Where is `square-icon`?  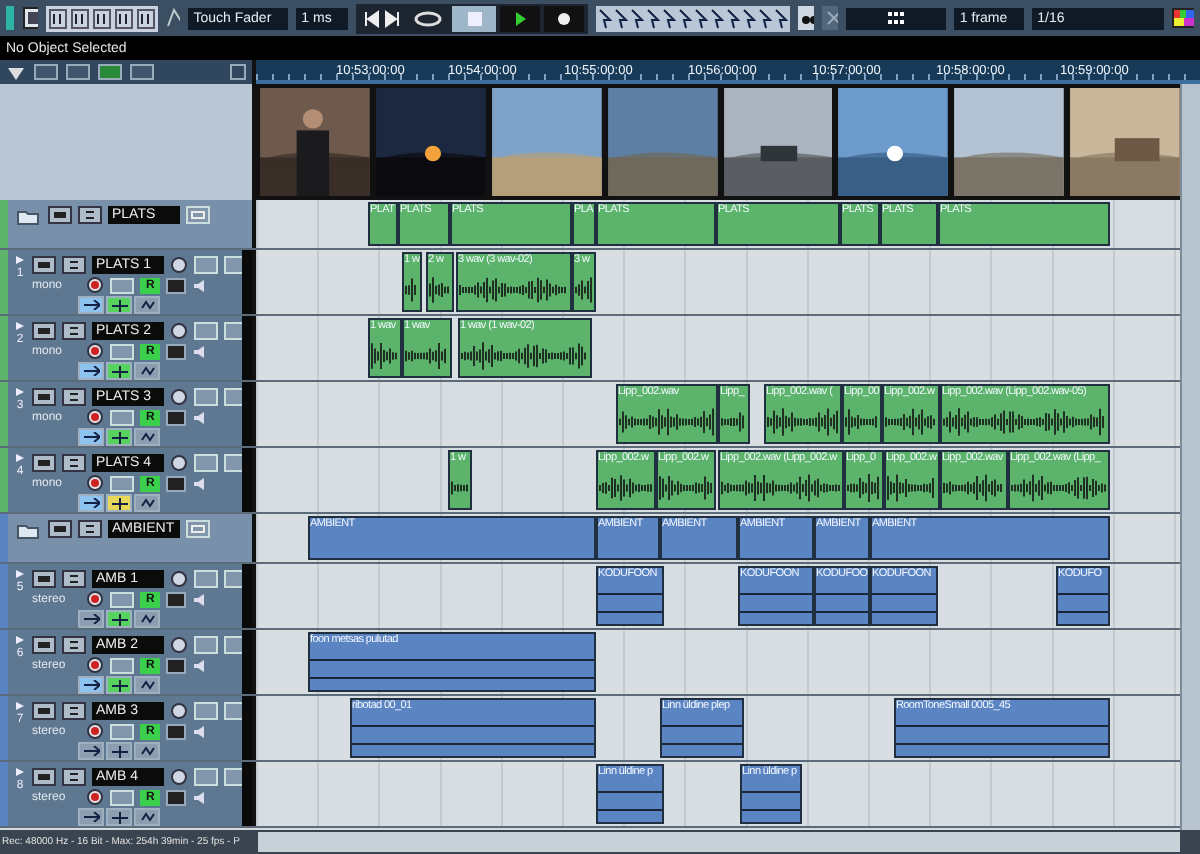
square-icon is located at coordinates (238, 72).